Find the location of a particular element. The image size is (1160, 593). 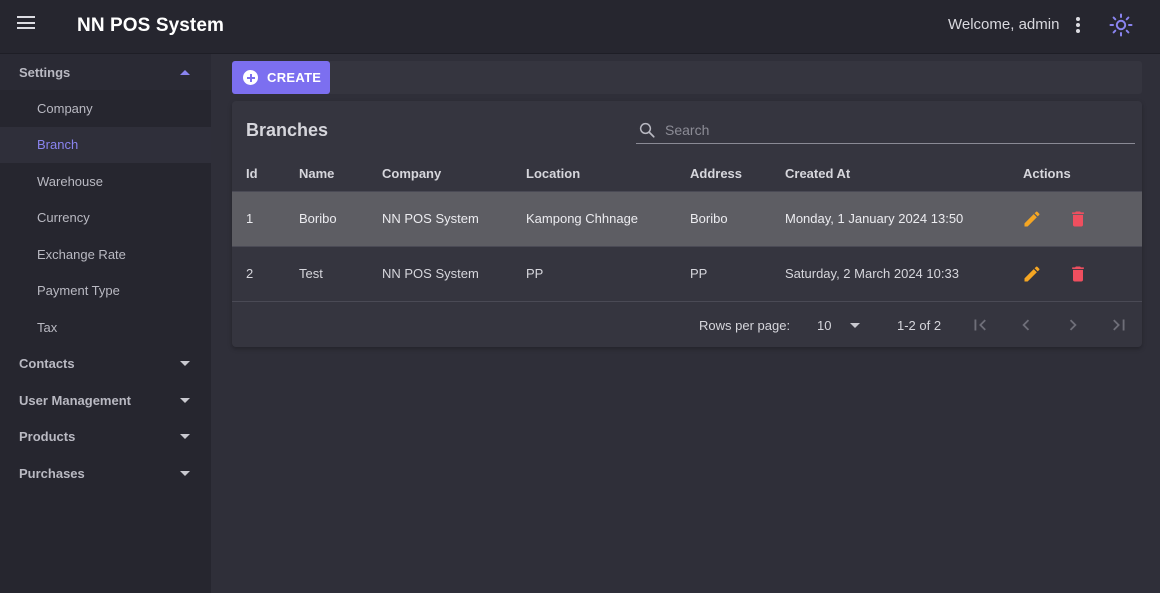

rows-per-page-select: 10 is located at coordinates (840, 325).